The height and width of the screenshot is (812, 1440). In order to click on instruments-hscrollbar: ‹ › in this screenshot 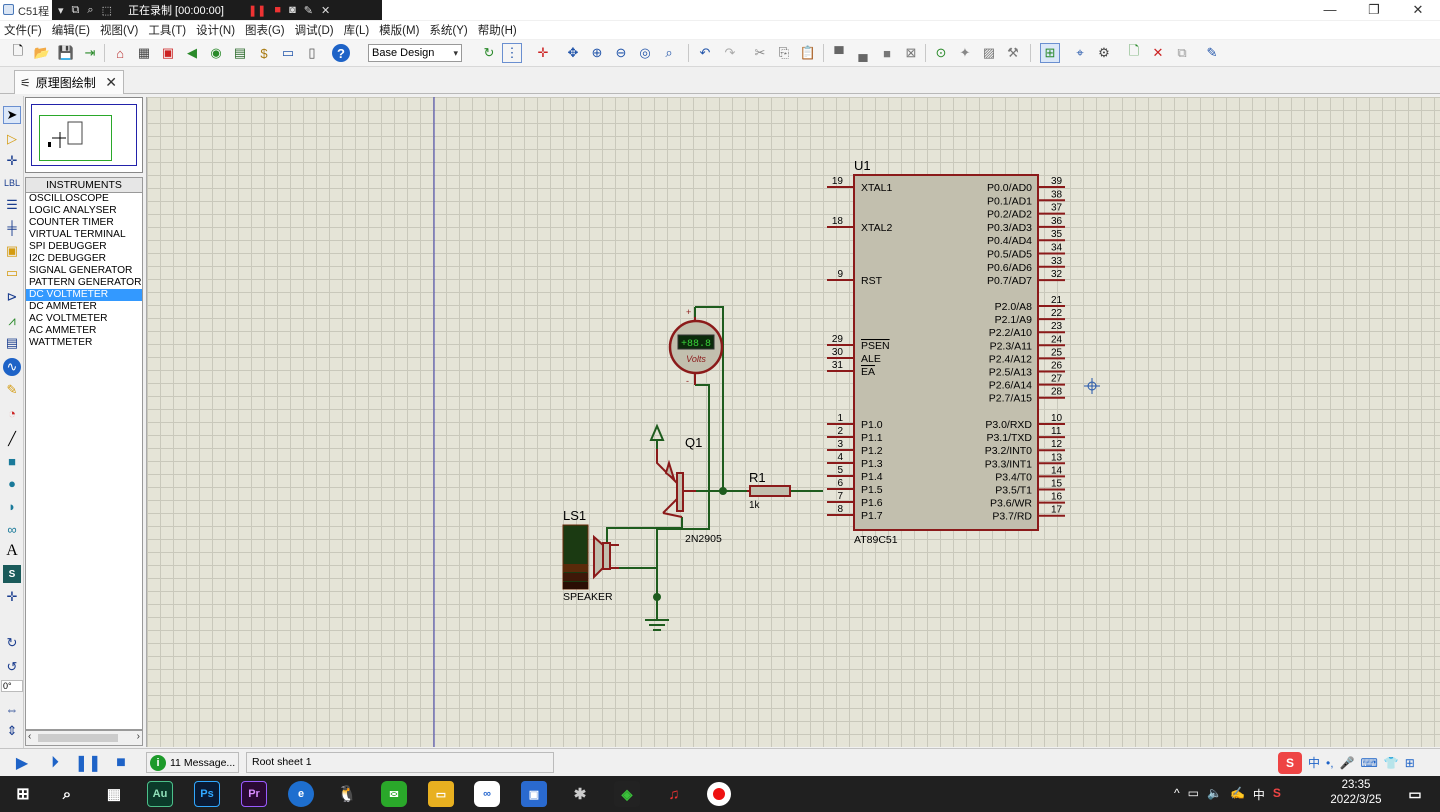, I will do `click(84, 738)`.